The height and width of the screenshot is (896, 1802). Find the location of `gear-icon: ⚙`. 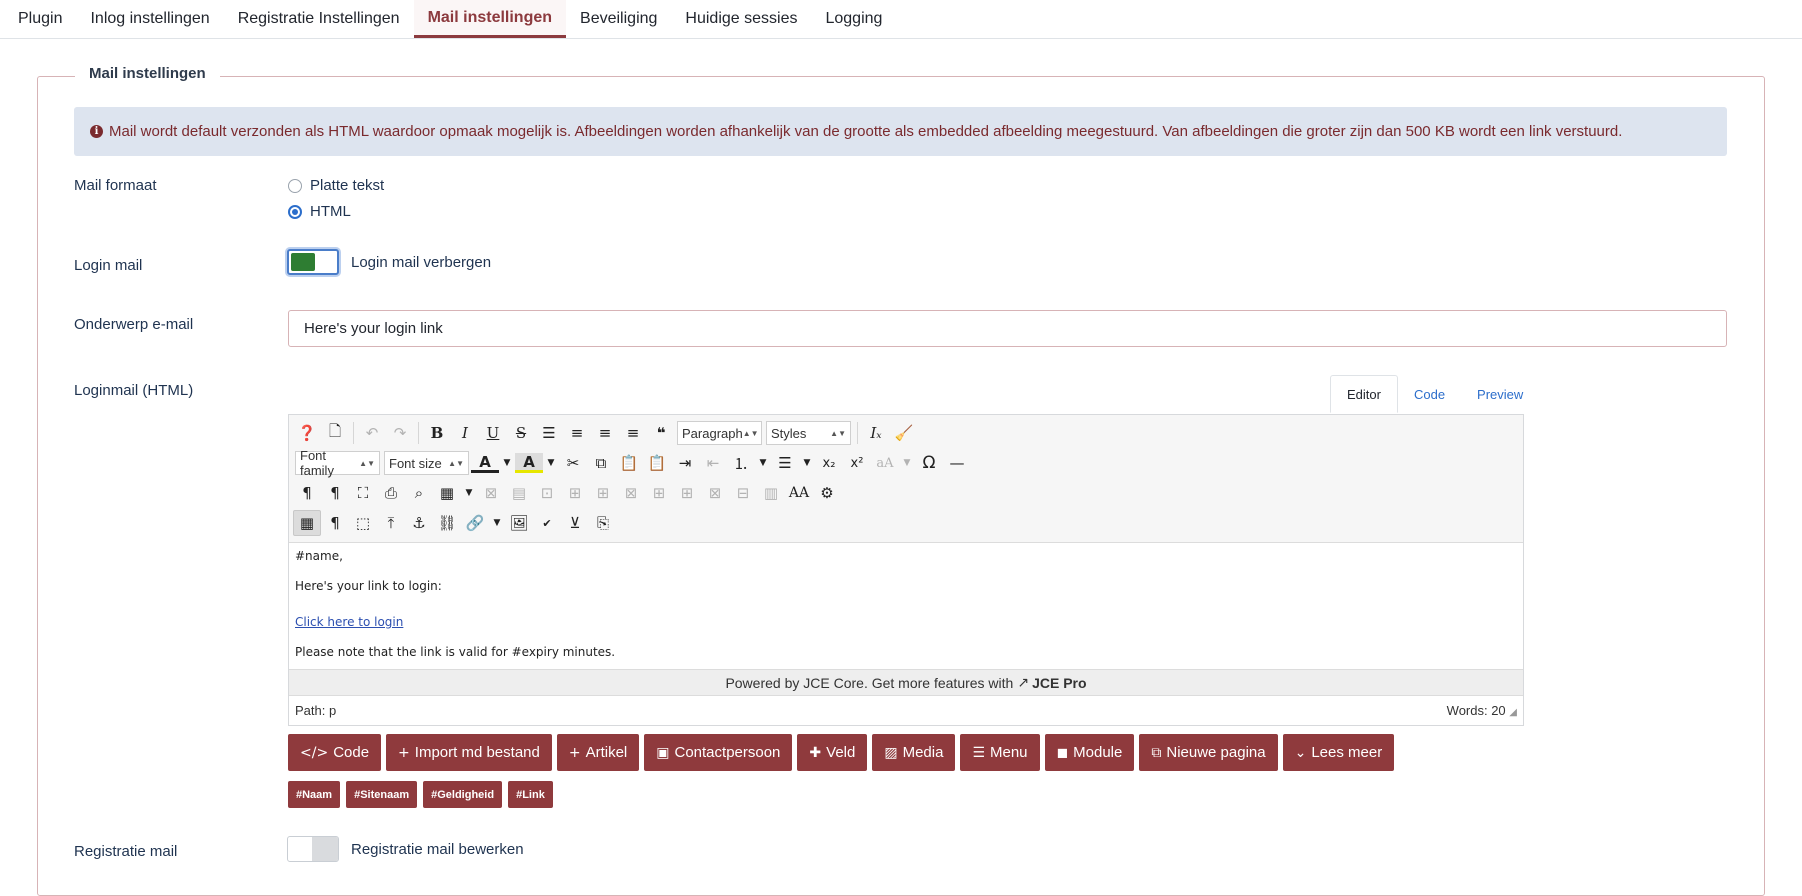

gear-icon: ⚙ is located at coordinates (827, 493).